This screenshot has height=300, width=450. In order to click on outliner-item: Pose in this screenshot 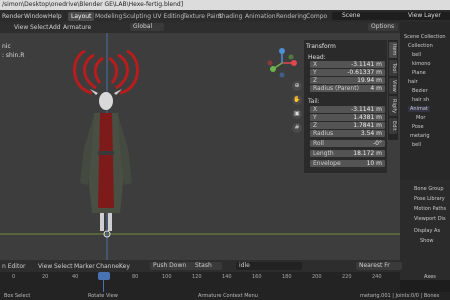, I will do `click(418, 127)`.